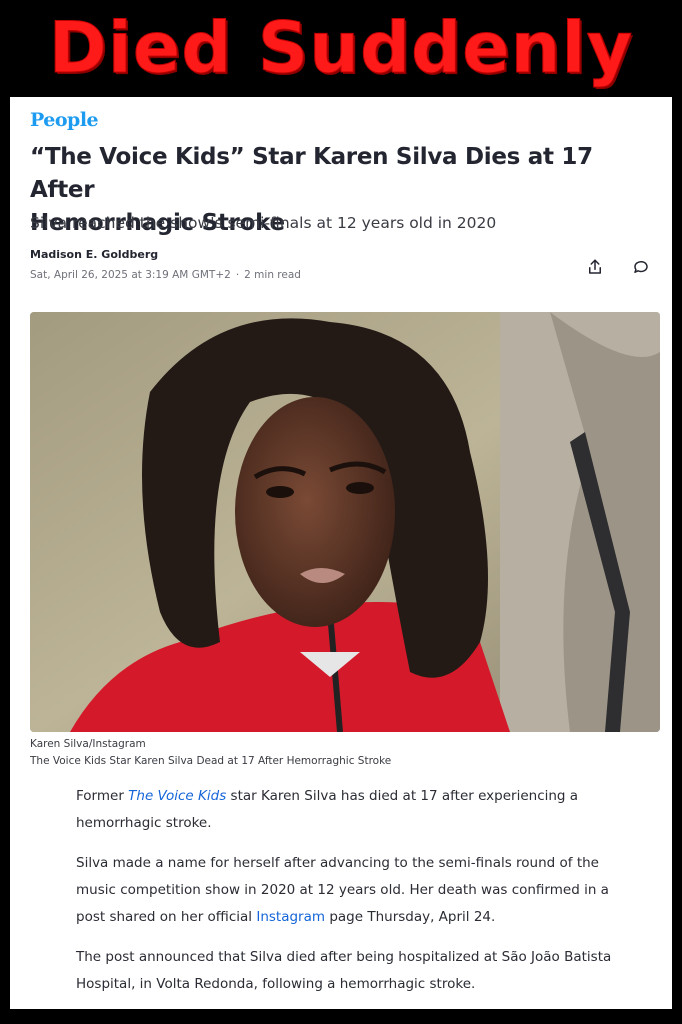 This screenshot has width=682, height=1024. What do you see at coordinates (94, 254) in the screenshot?
I see `author-name: Madison E. Goldberg` at bounding box center [94, 254].